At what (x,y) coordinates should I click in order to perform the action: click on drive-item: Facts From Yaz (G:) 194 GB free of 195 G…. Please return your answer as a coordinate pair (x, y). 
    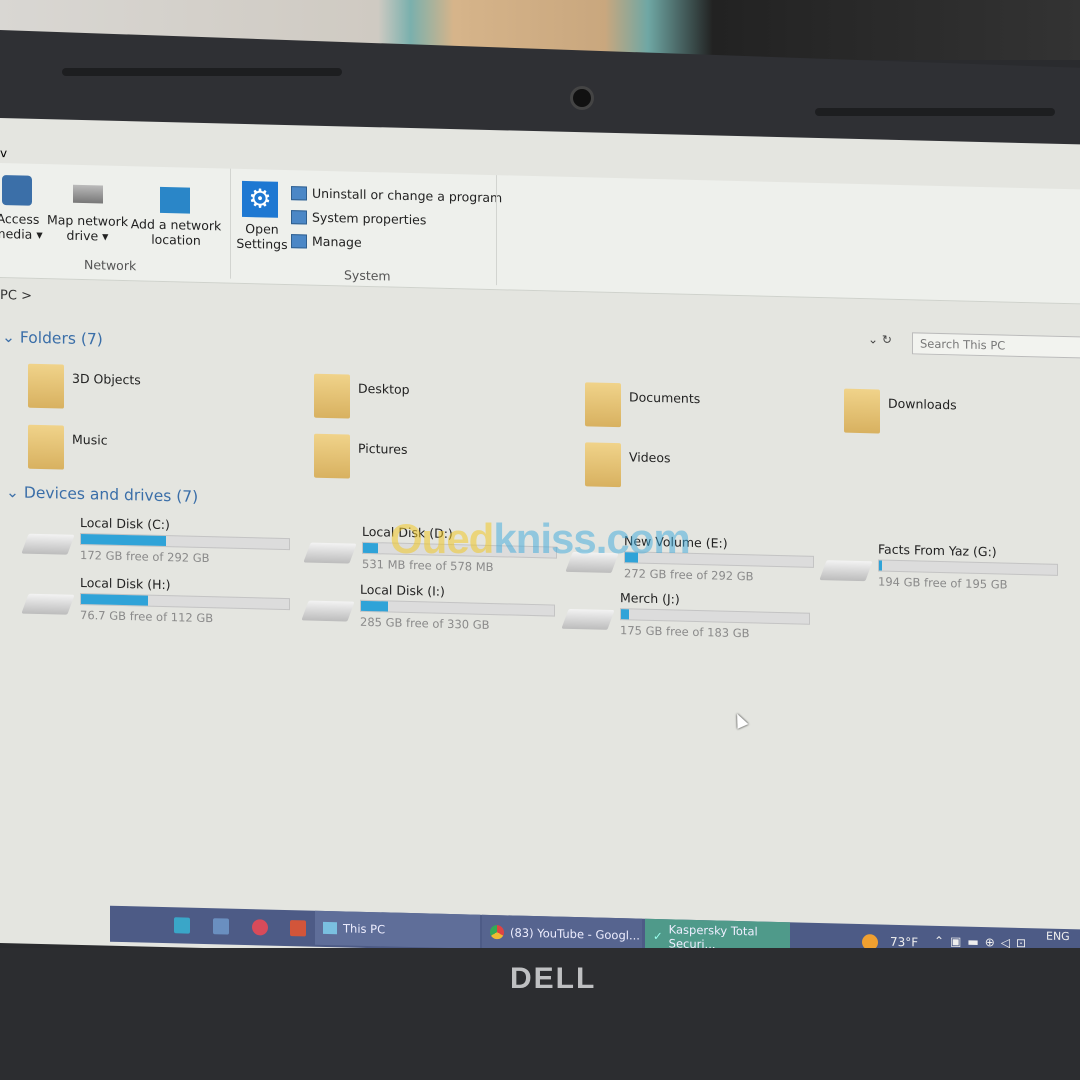
    Looking at the image, I should click on (938, 566).